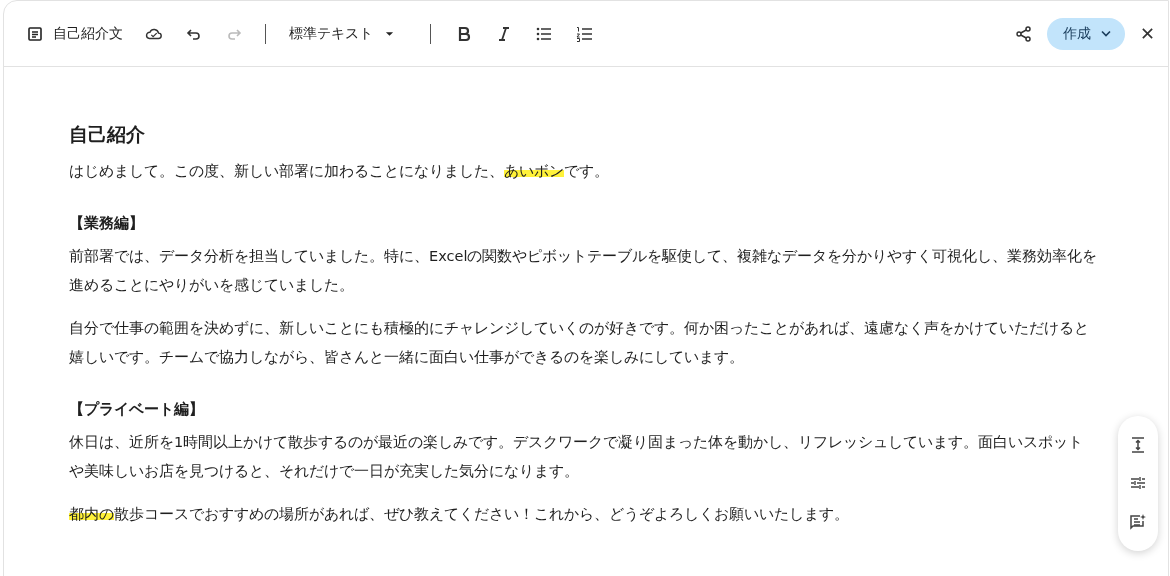  I want to click on notes-sparkle-icon, so click(1138, 521).